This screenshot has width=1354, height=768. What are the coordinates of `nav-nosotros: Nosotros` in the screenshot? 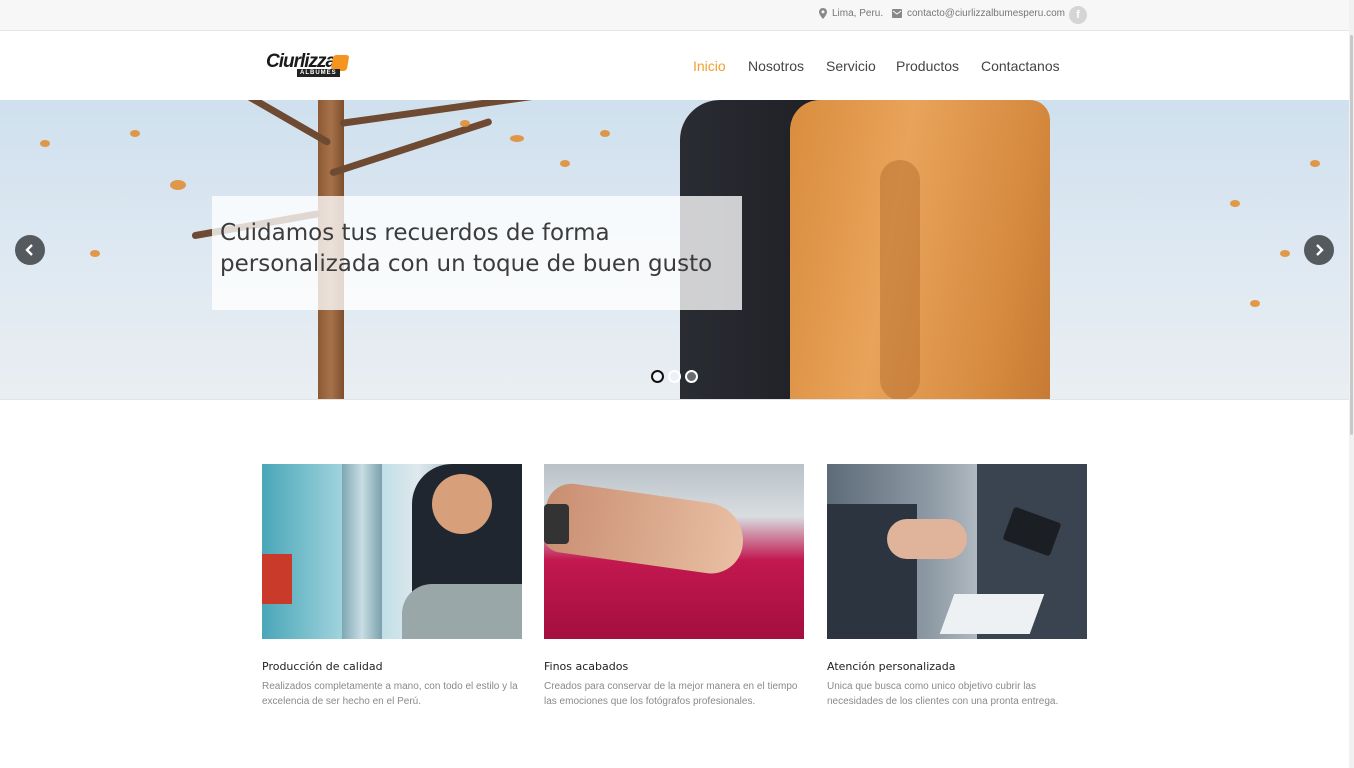 It's located at (776, 66).